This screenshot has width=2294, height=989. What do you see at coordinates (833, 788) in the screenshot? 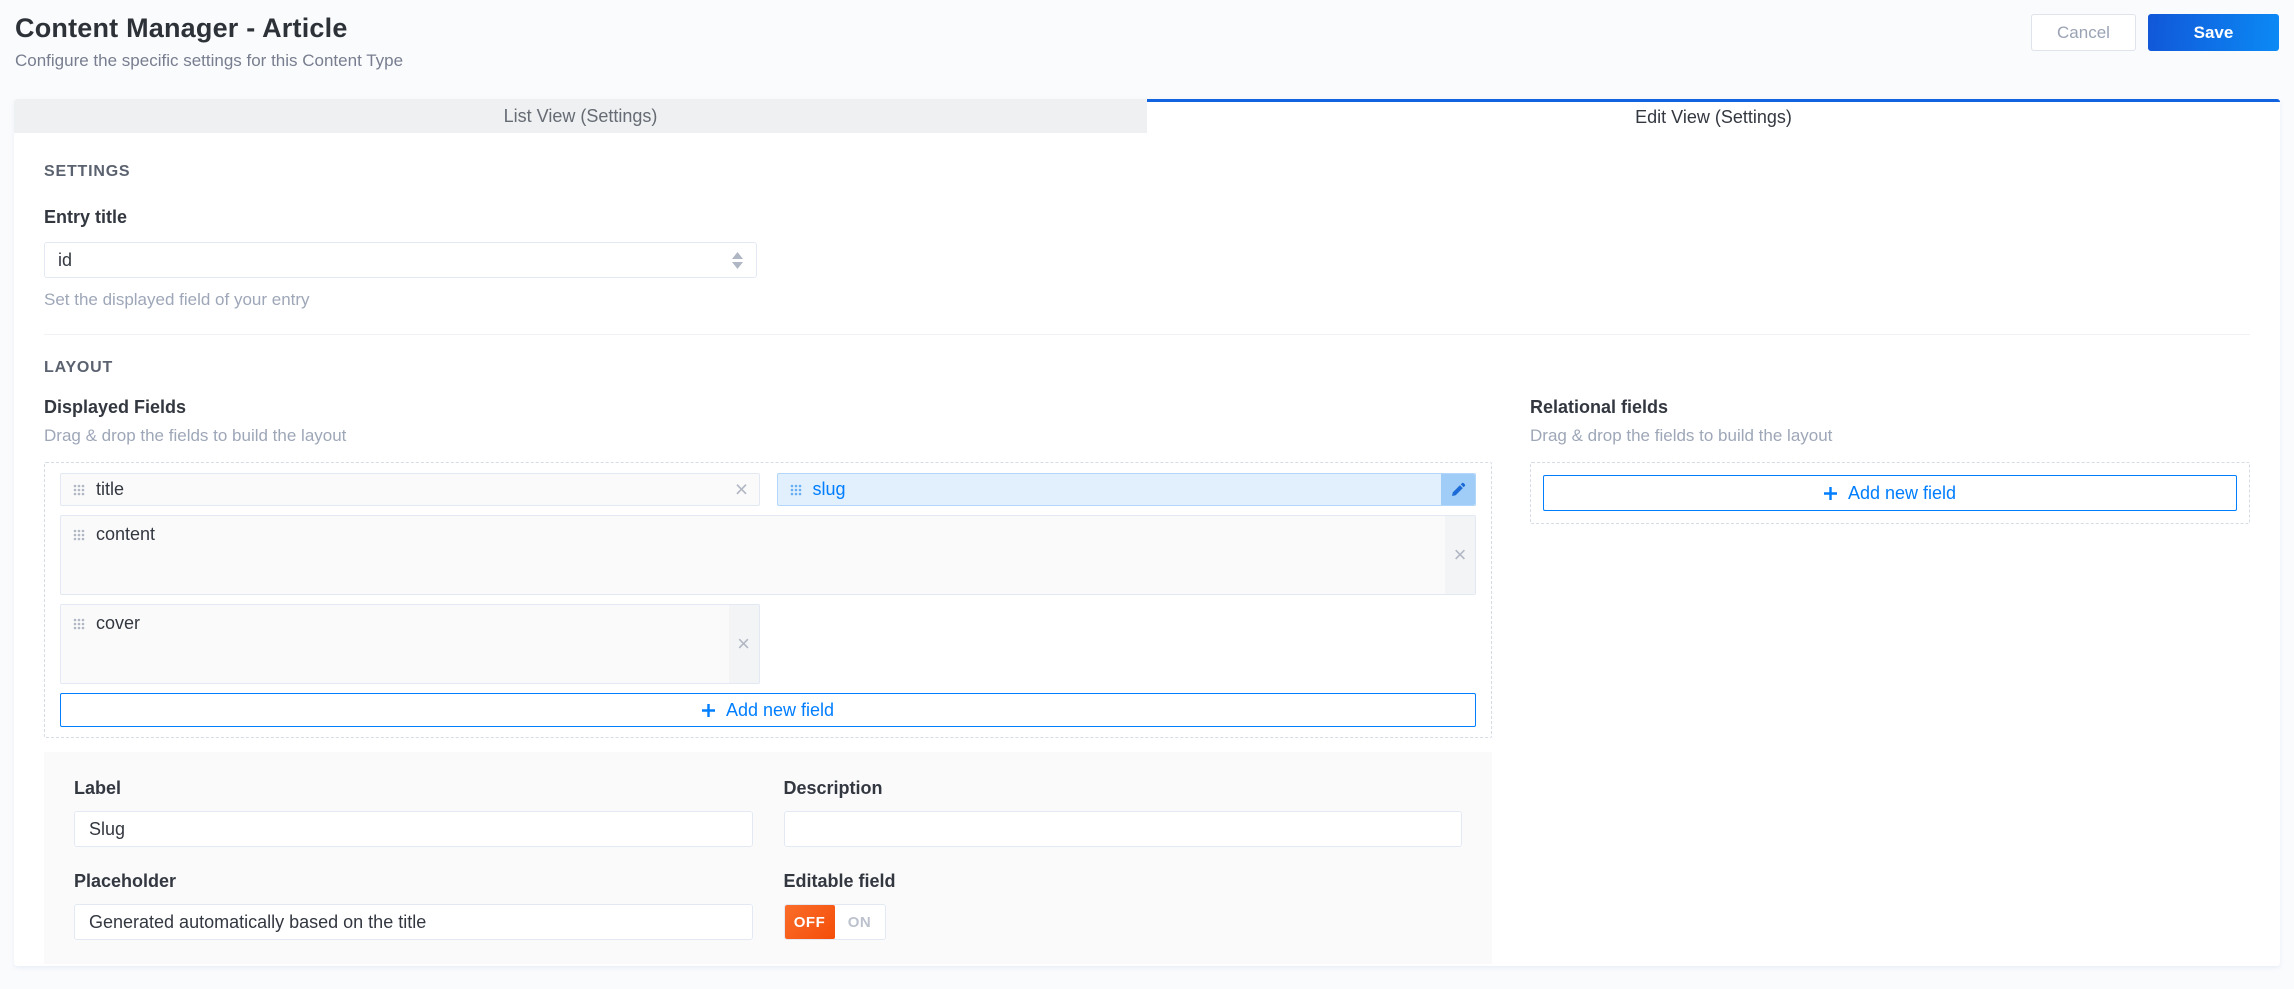
I see `description-field-label: Description` at bounding box center [833, 788].